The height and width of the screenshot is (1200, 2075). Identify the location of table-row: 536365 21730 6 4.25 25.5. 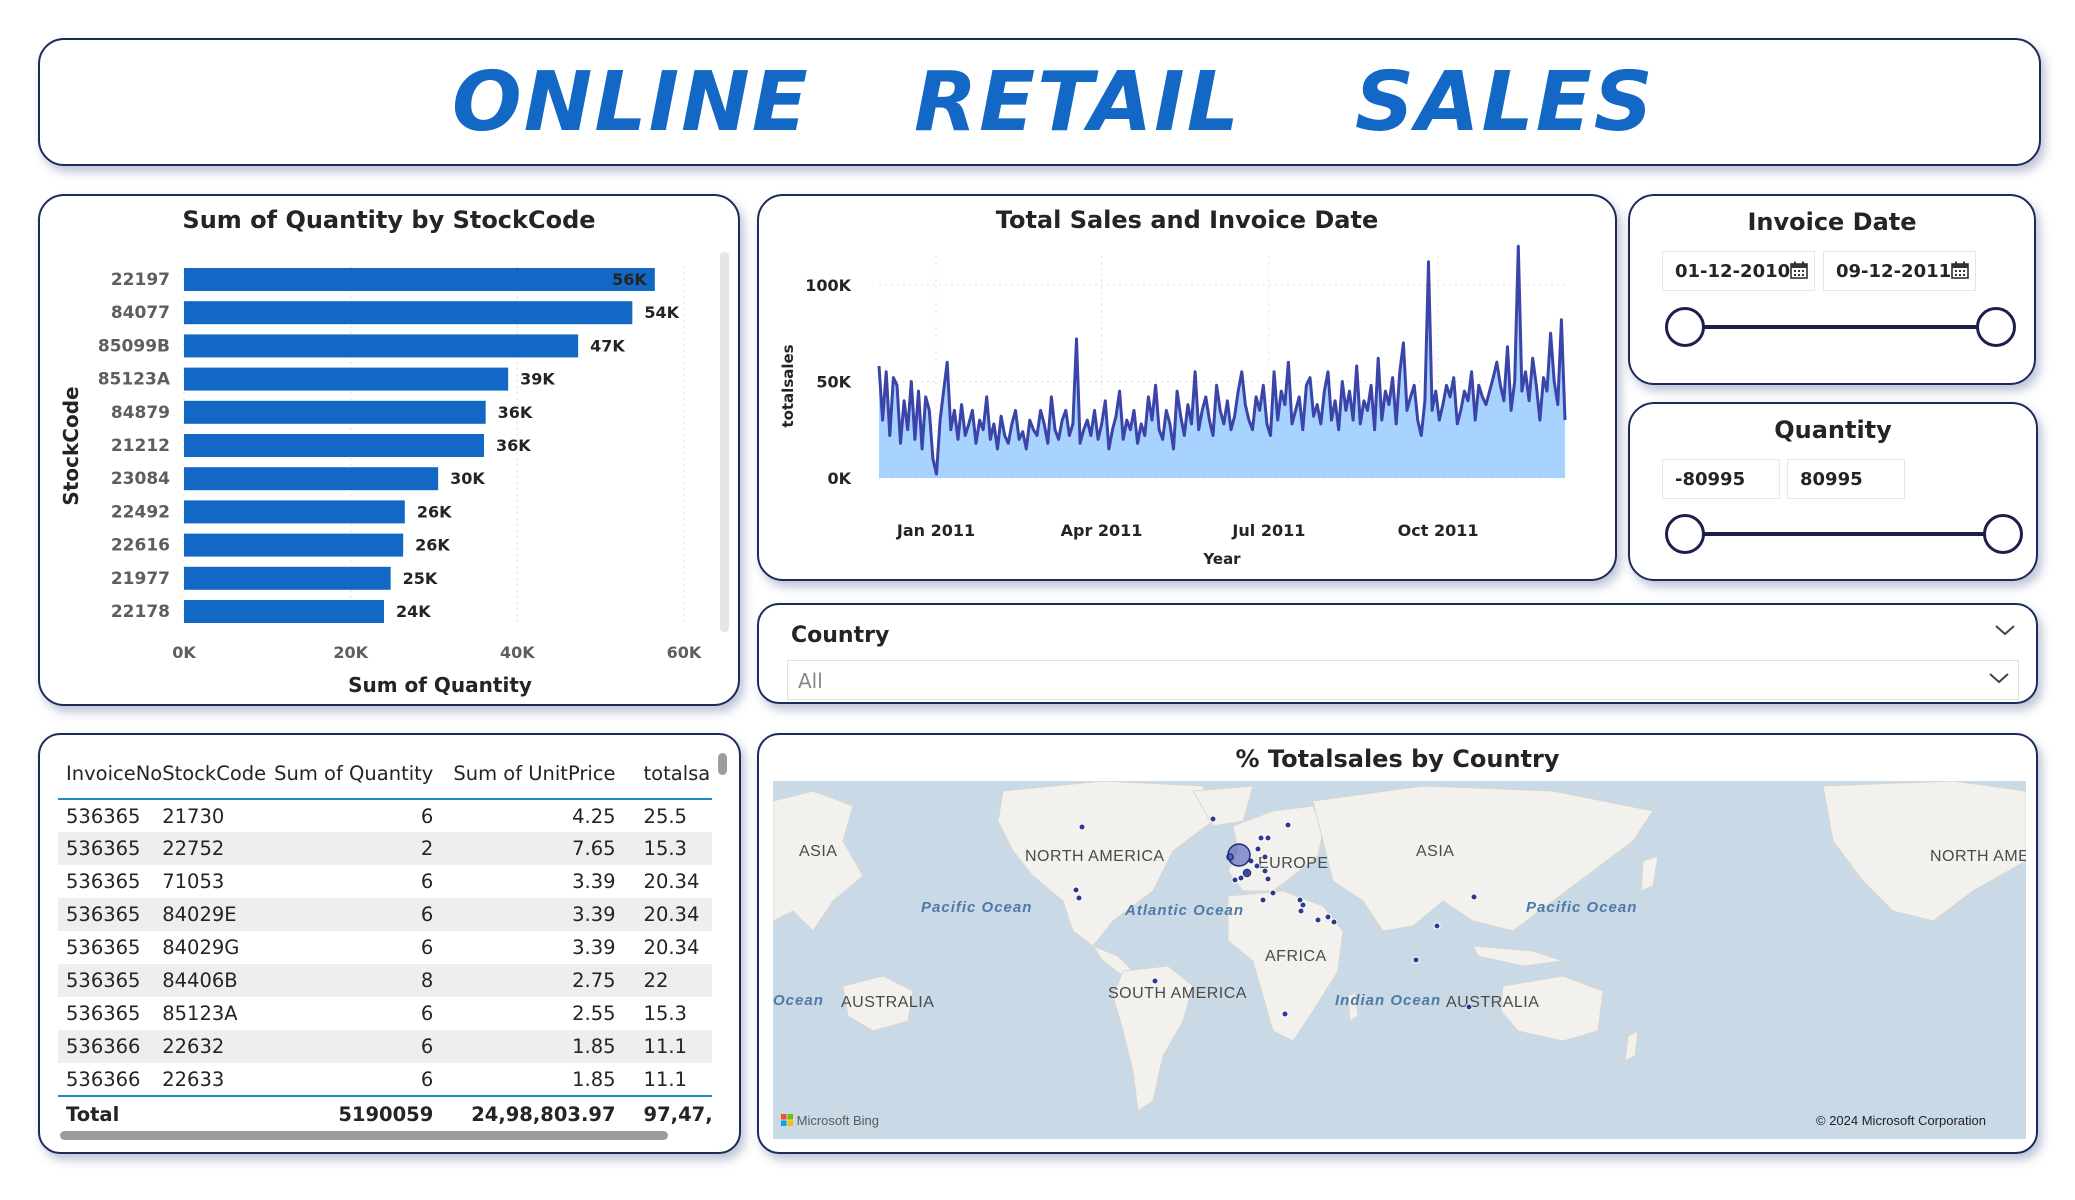
(385, 815).